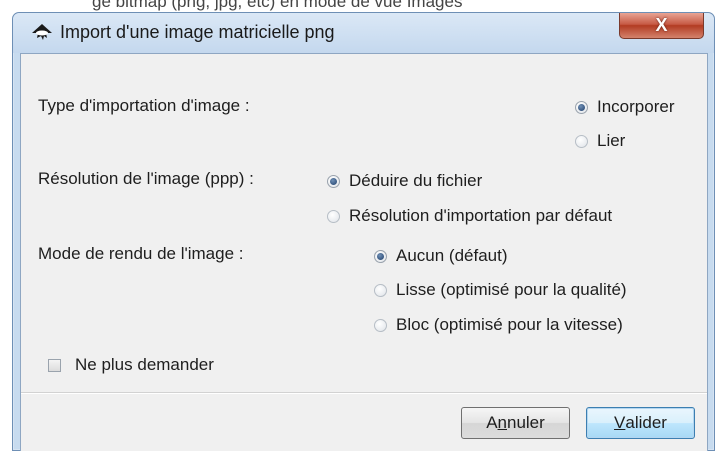 The image size is (723, 451). What do you see at coordinates (481, 215) in the screenshot?
I see `radio-default-resolution-label: Résolution d'importation par défaut` at bounding box center [481, 215].